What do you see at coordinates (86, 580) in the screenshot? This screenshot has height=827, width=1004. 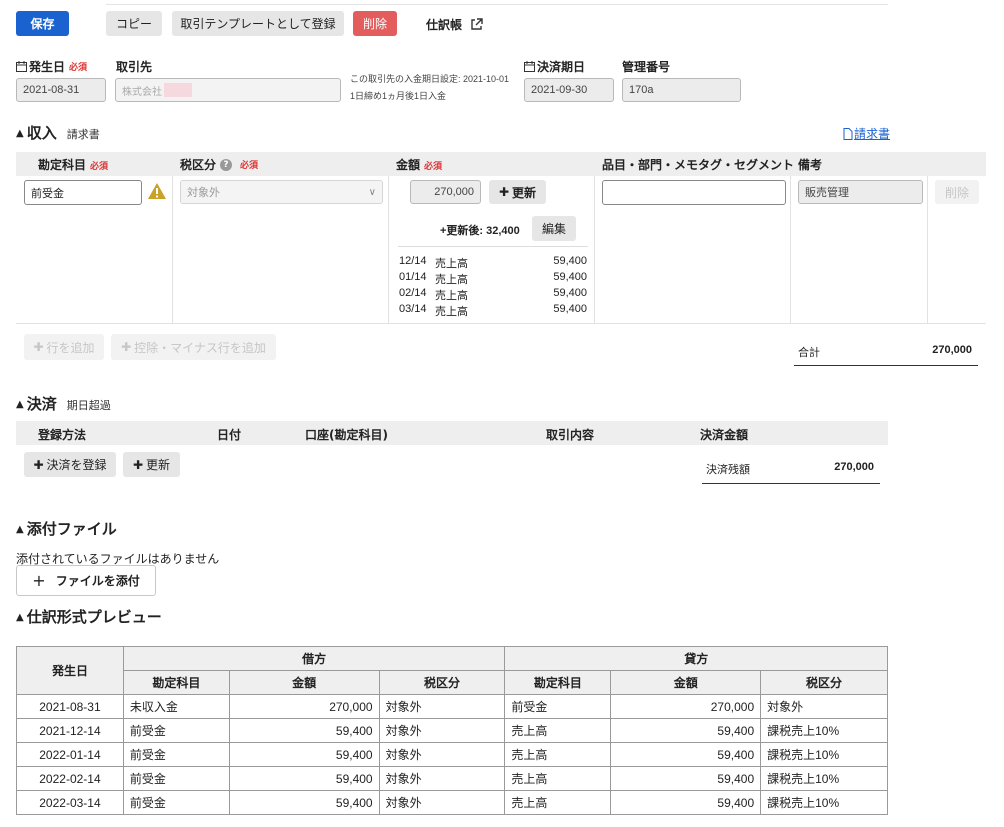 I see `add-attachment-button: + ファイルを添付` at bounding box center [86, 580].